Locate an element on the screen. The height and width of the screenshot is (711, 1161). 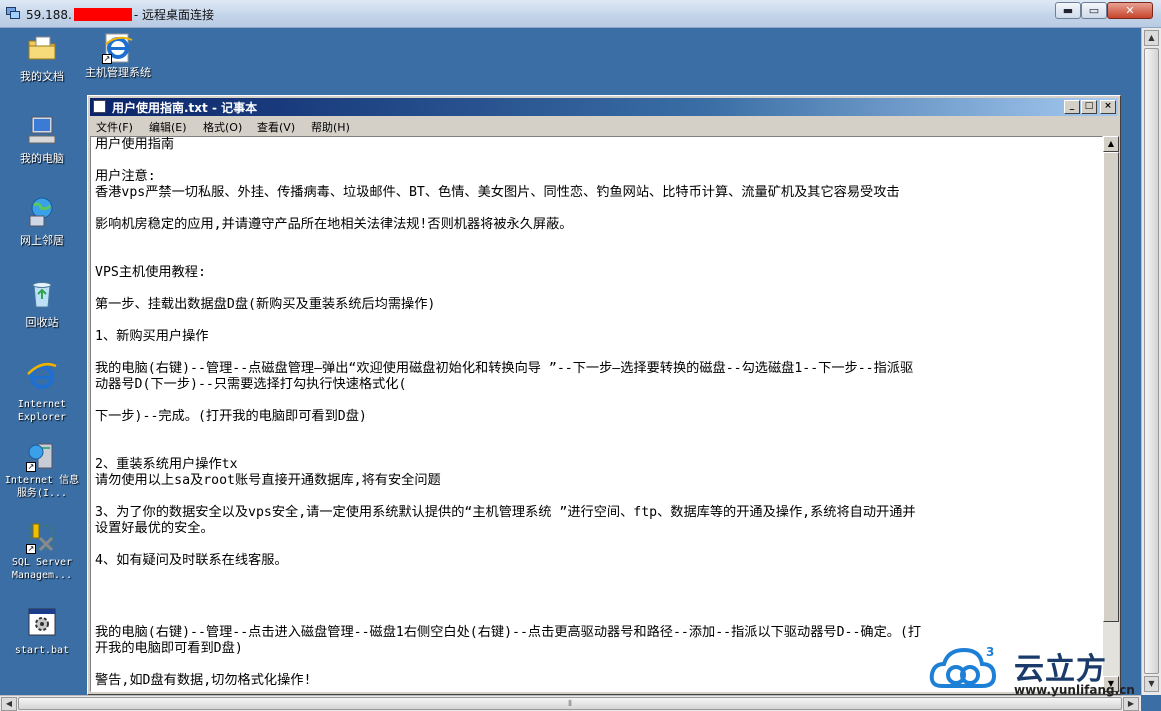
text-line: 下一步)--完成。(打开我的电脑即可看到D盘) is located at coordinates (231, 416).